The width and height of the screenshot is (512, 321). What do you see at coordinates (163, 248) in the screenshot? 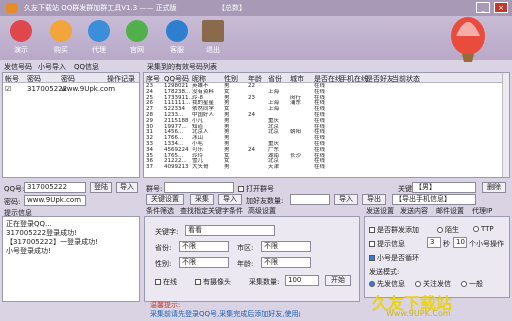
I see `province-label: 省份:` at bounding box center [163, 248].